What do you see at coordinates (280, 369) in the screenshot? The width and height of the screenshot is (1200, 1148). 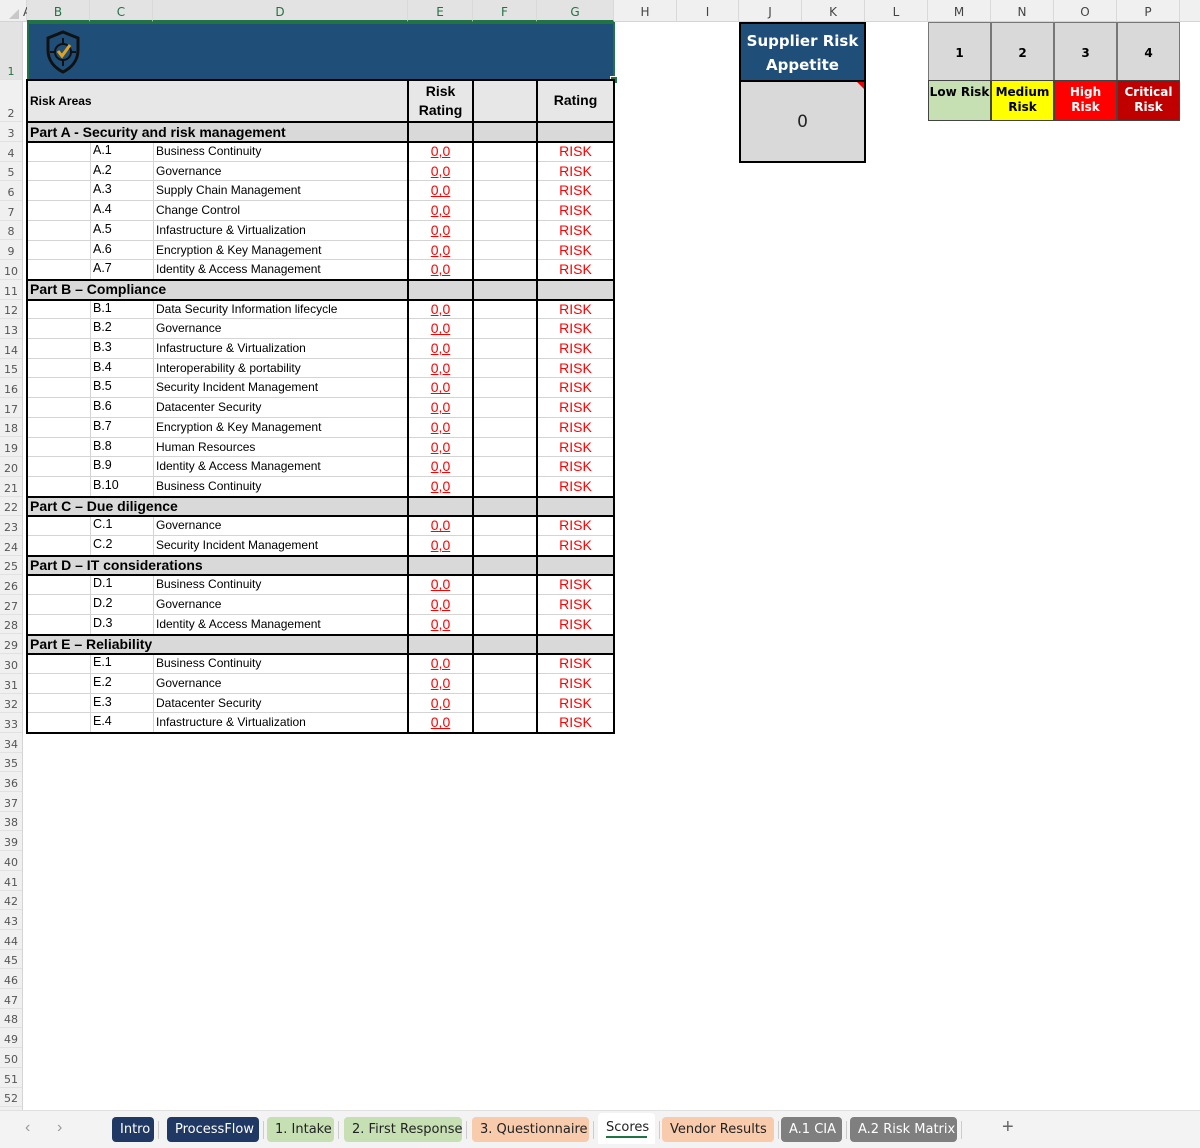 I see `item-name: Interoperability & portability` at bounding box center [280, 369].